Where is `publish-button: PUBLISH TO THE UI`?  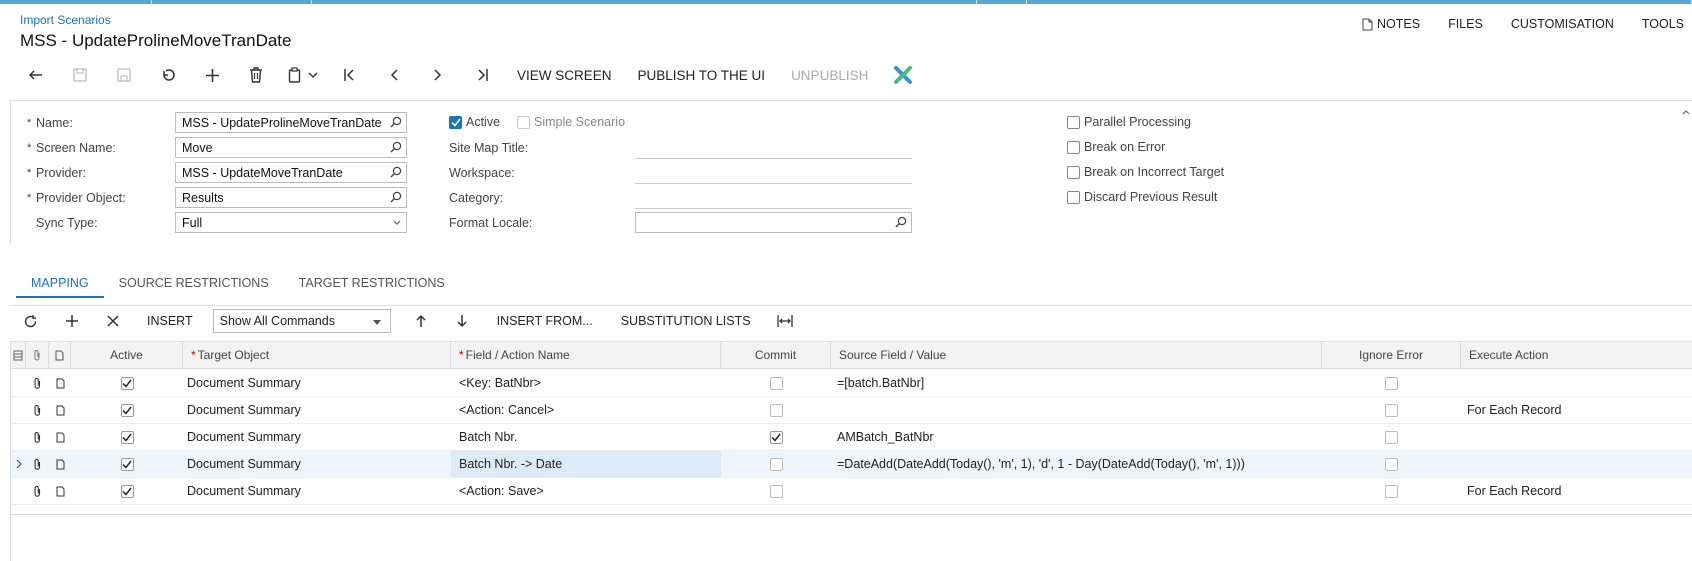 publish-button: PUBLISH TO THE UI is located at coordinates (702, 75).